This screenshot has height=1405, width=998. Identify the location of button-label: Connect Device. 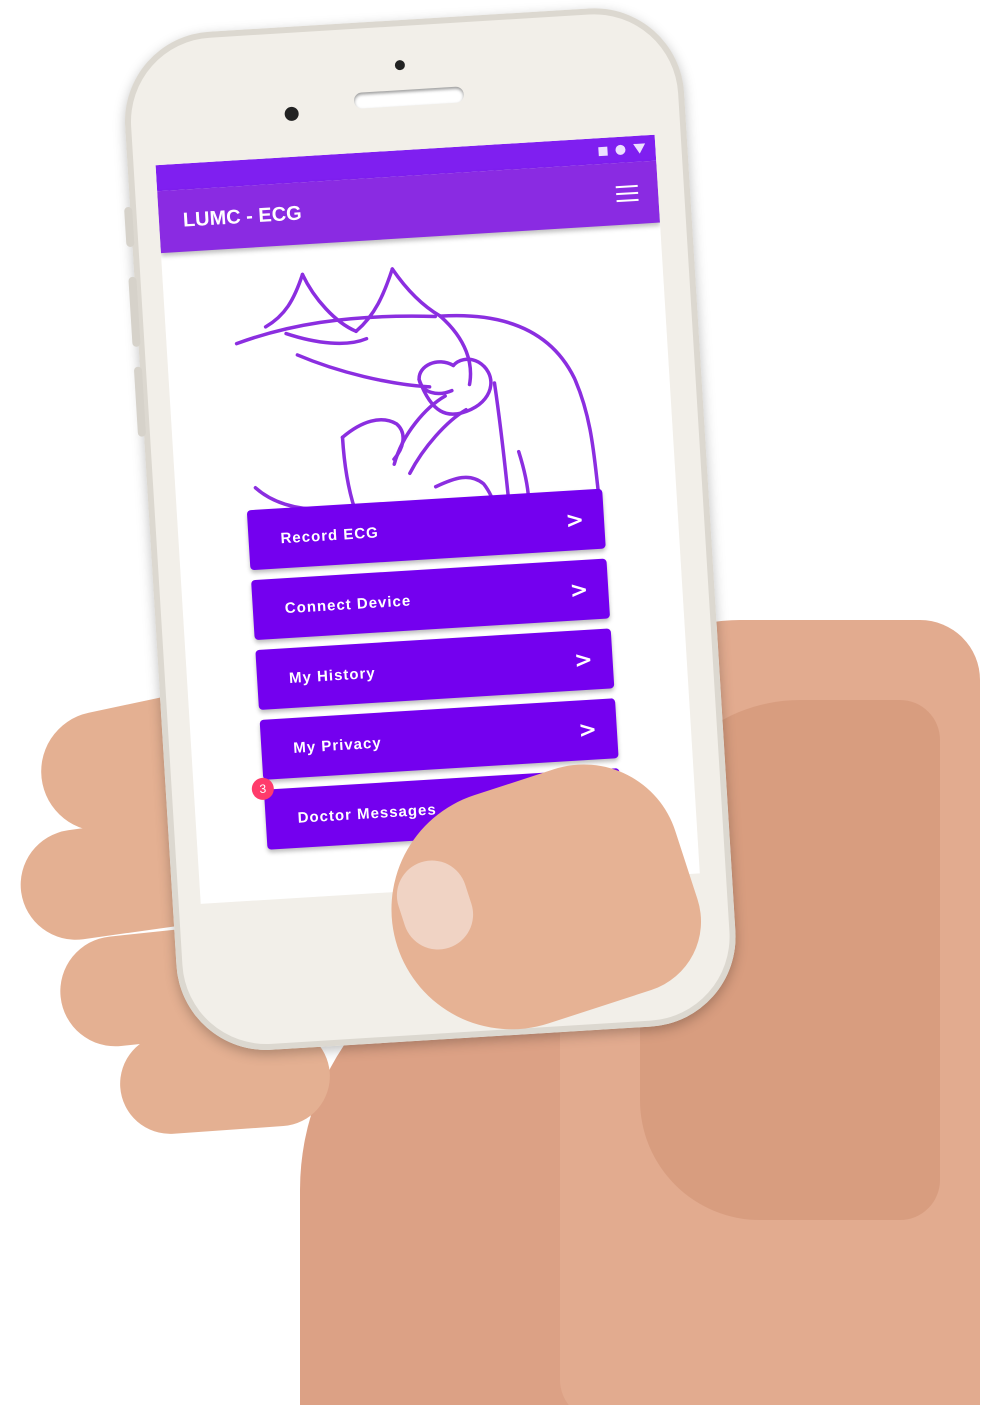
(348, 604).